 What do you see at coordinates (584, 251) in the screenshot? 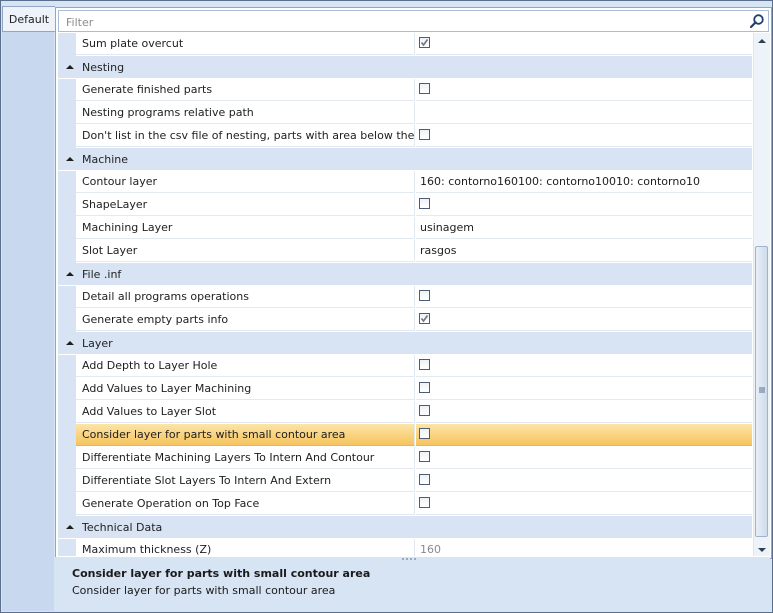
I see `property-value: rasgos` at bounding box center [584, 251].